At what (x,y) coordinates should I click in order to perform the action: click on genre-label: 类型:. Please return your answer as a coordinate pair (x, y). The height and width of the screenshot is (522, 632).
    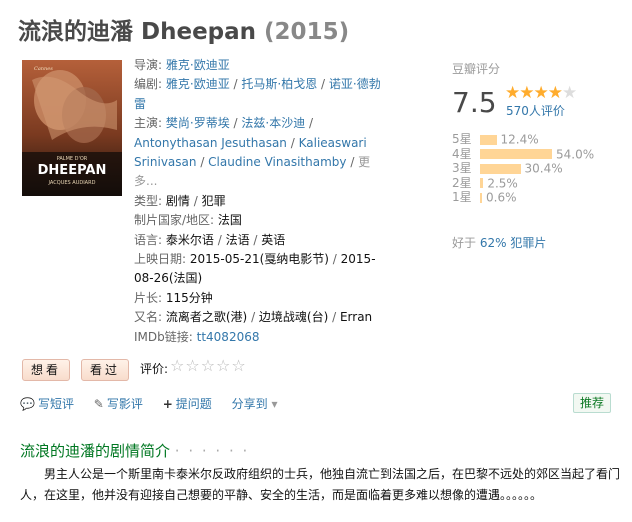
    Looking at the image, I should click on (148, 200).